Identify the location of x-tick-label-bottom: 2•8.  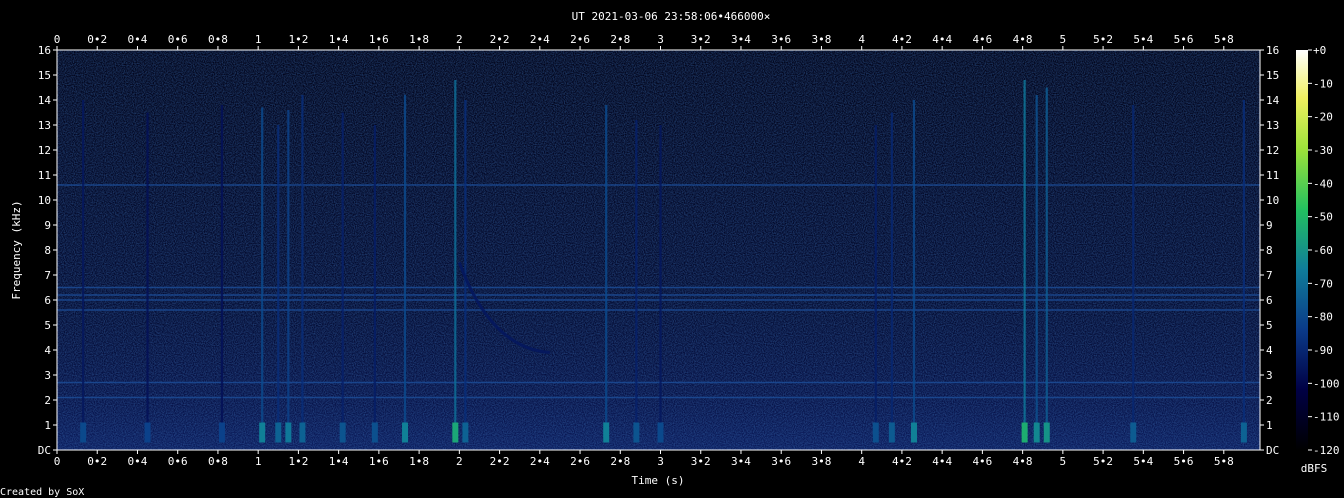
(620, 461).